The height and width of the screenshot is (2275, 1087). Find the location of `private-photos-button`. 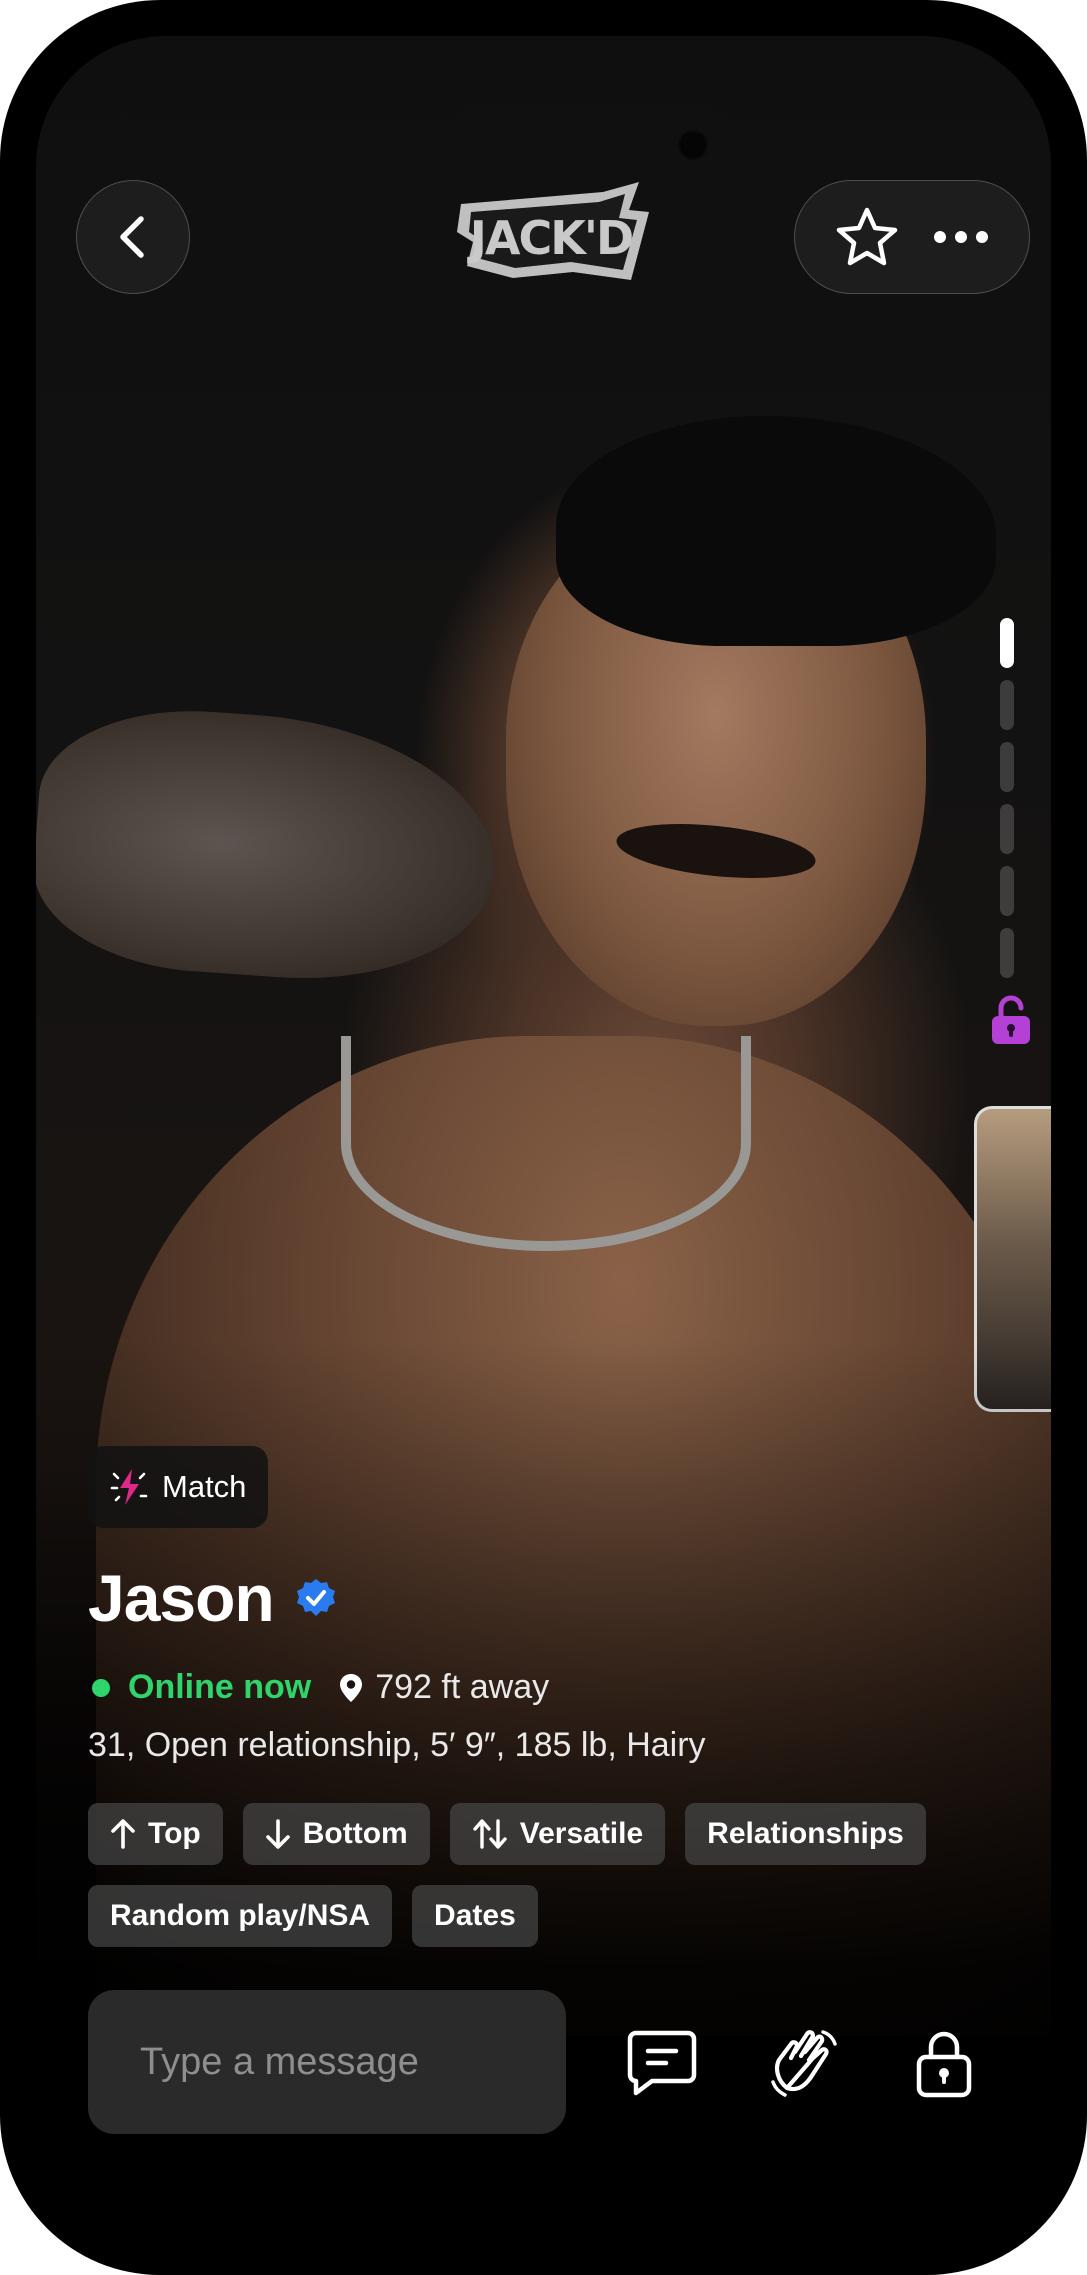

private-photos-button is located at coordinates (944, 2063).